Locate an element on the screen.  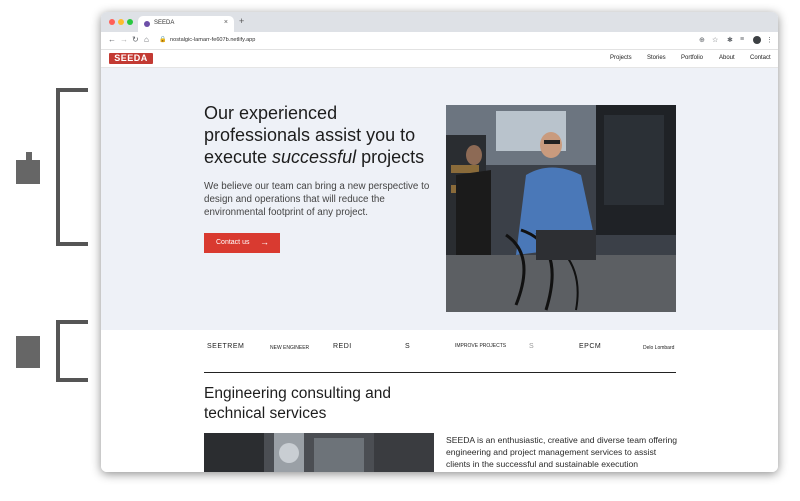
partner-logo: SEETREM is located at coordinates (226, 346).